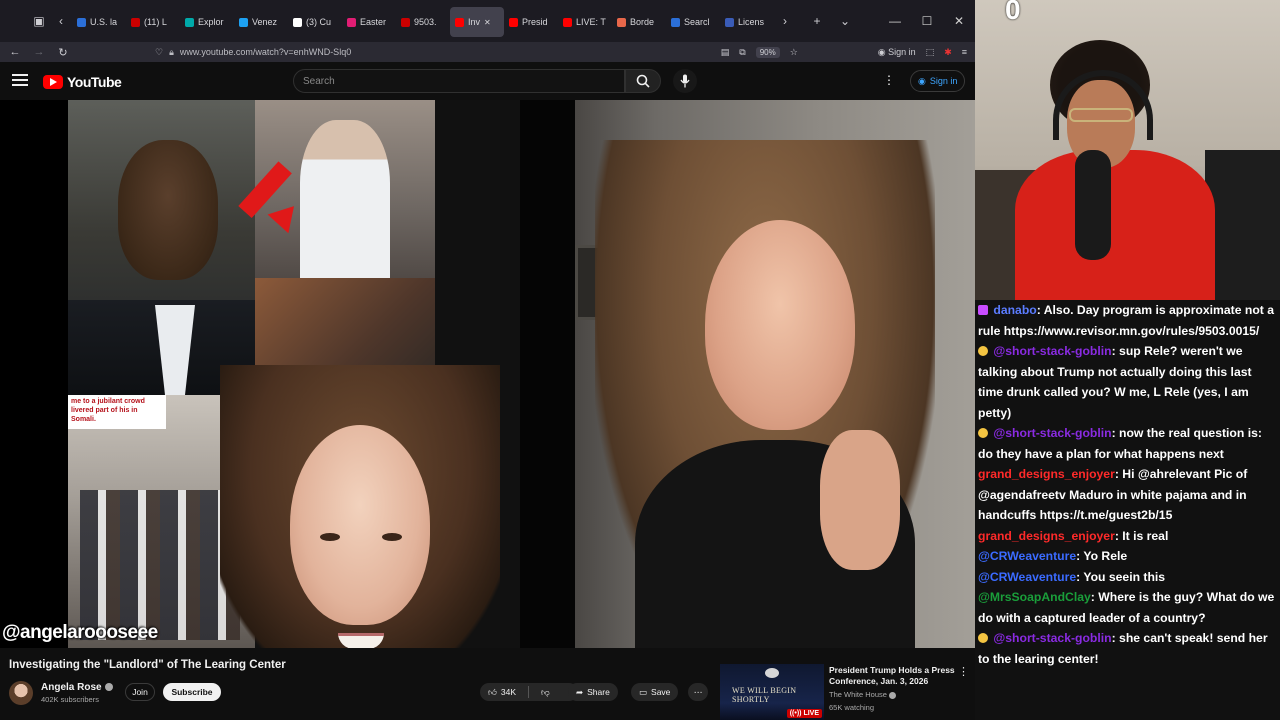  I want to click on dislike-button: 👎︎, so click(545, 692).